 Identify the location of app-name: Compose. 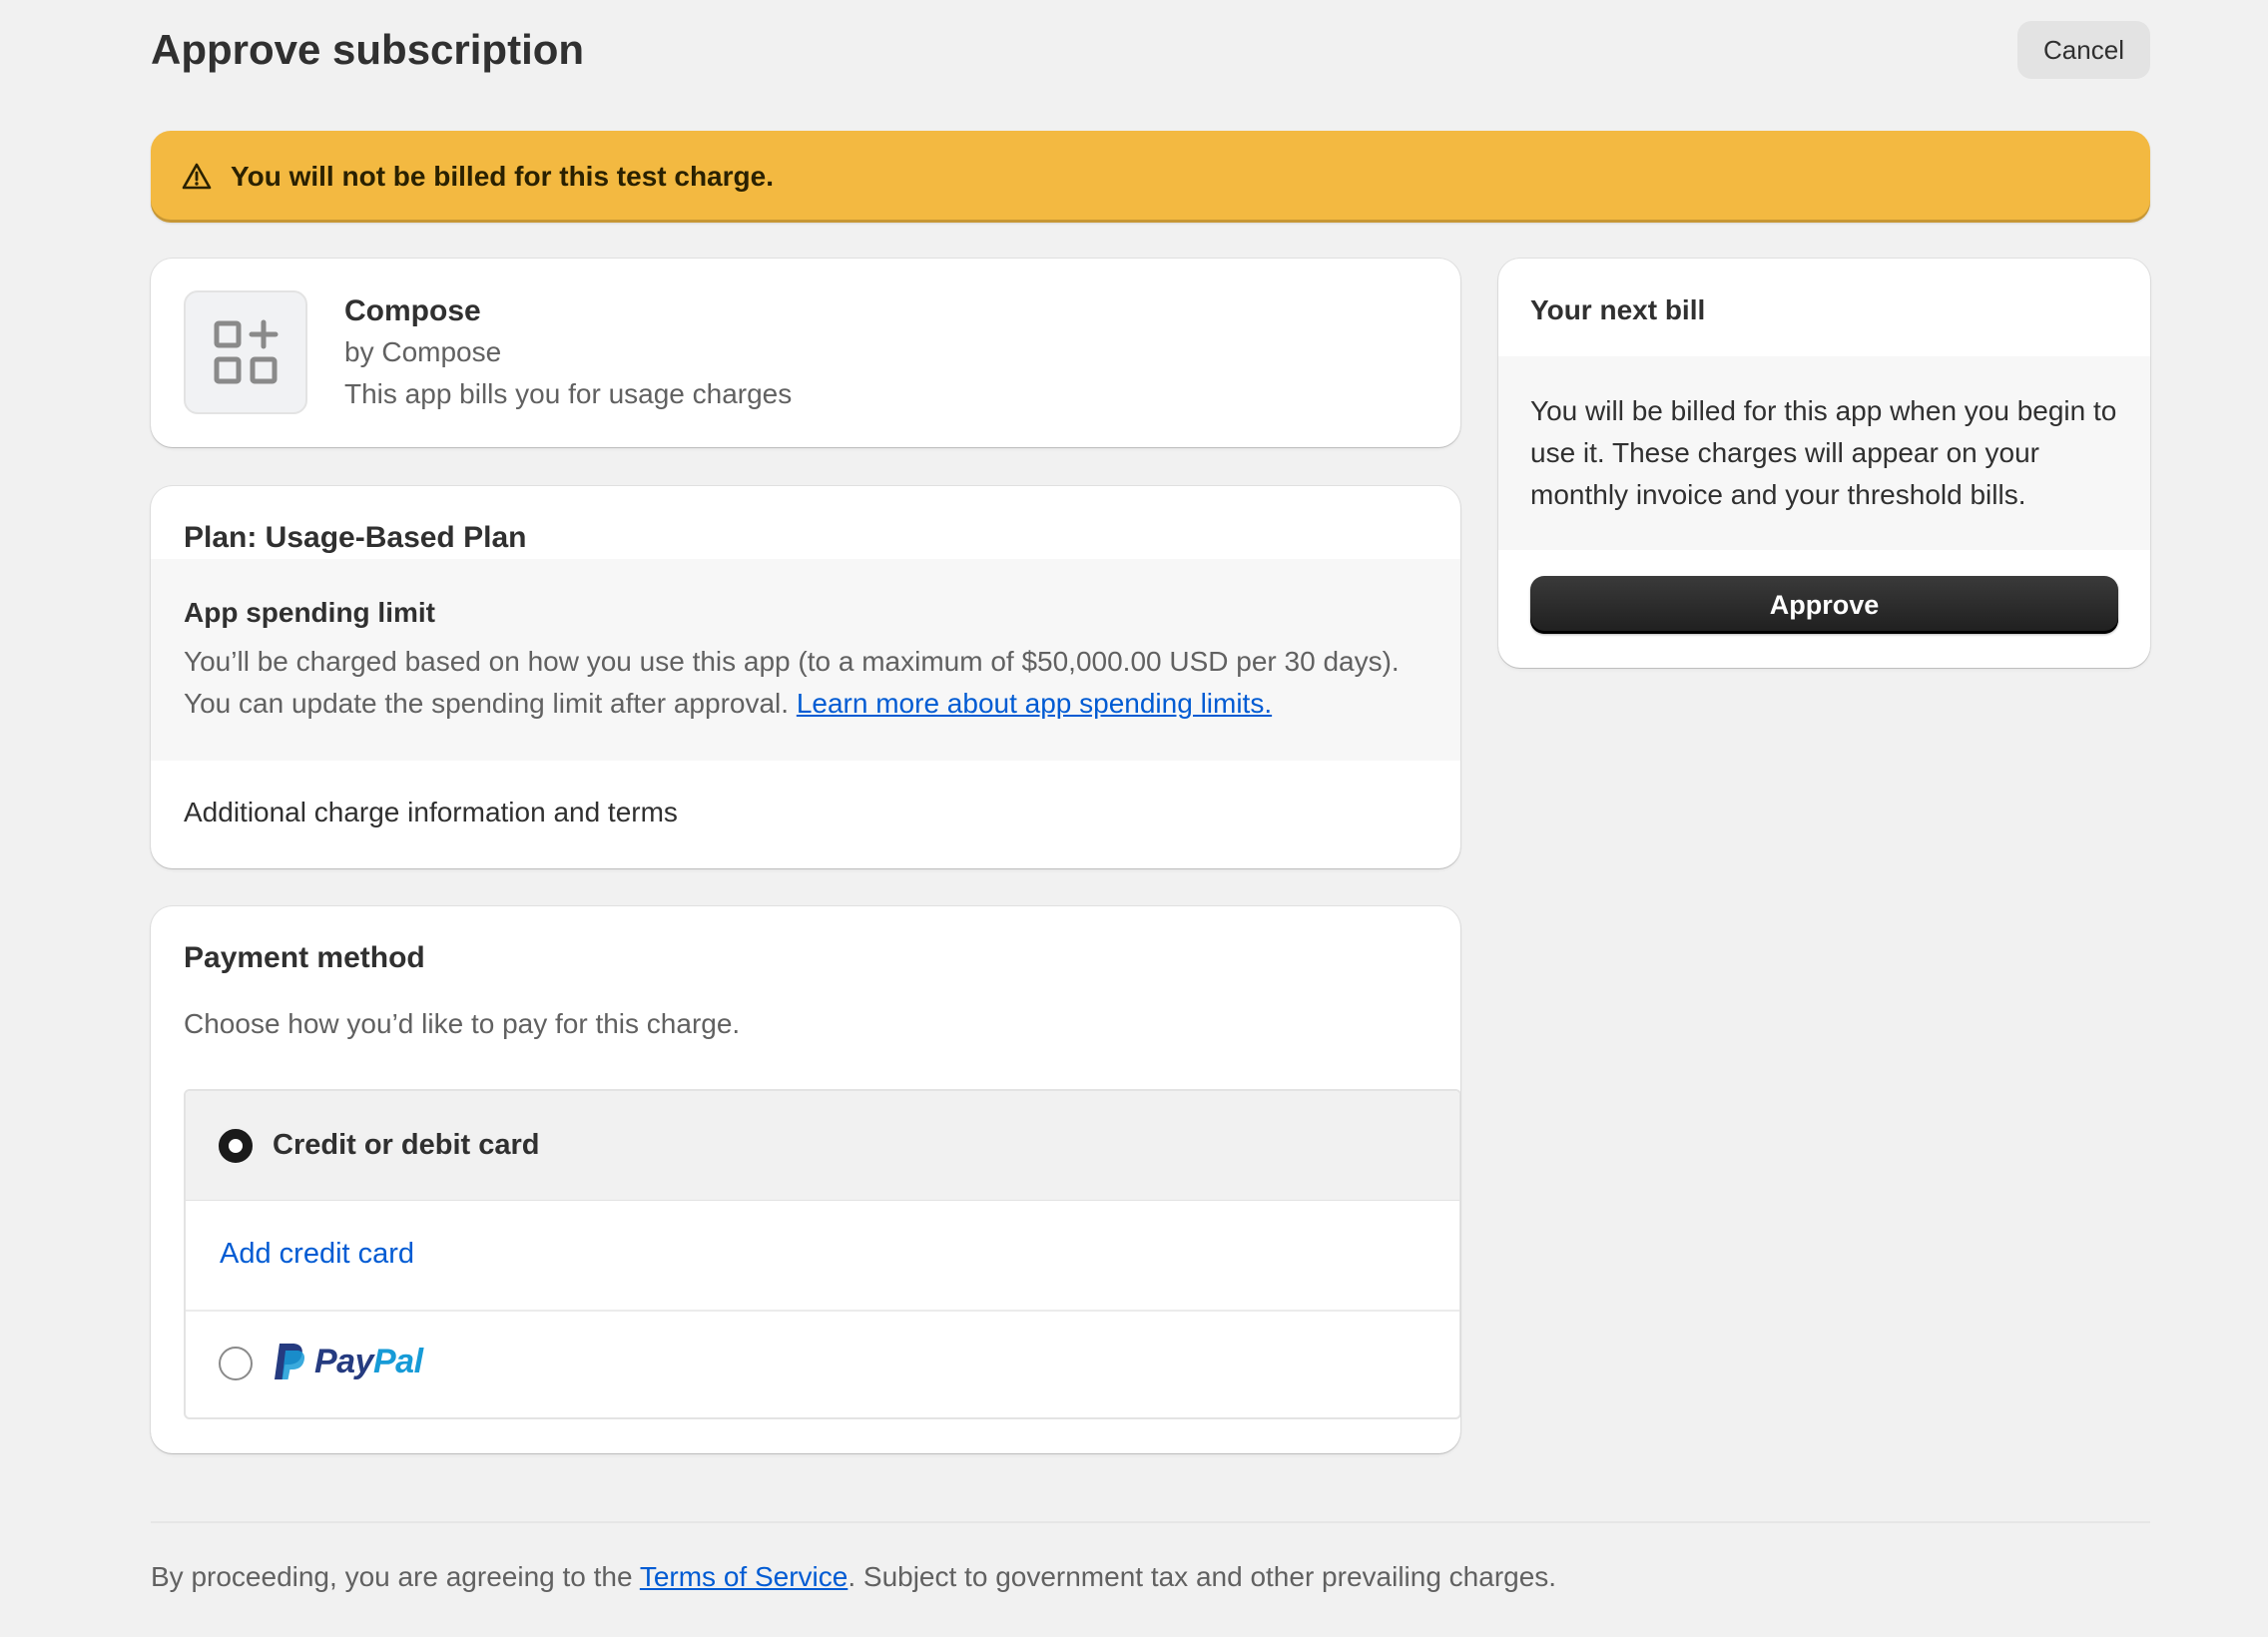
(412, 310).